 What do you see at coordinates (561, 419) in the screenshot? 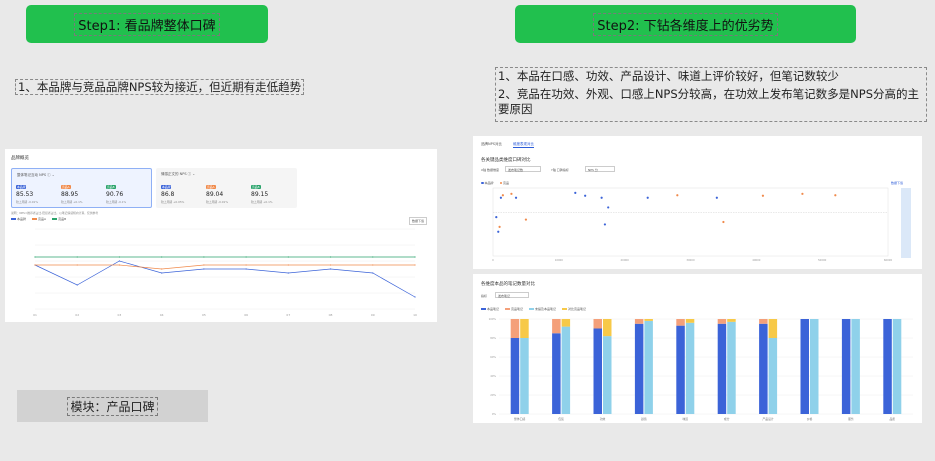
I see `bar-x-tick: 包装` at bounding box center [561, 419].